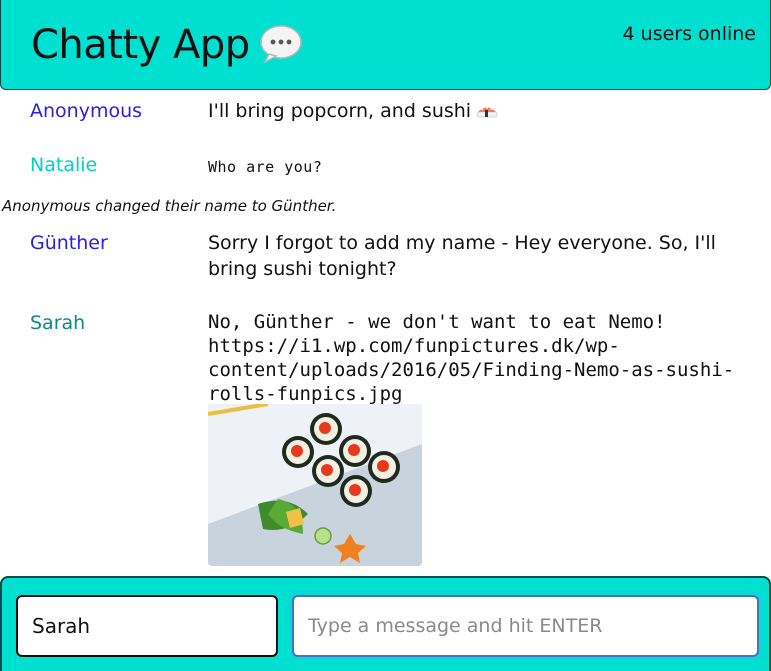  Describe the element at coordinates (281, 44) in the screenshot. I see `speech-bubble-icon` at that location.